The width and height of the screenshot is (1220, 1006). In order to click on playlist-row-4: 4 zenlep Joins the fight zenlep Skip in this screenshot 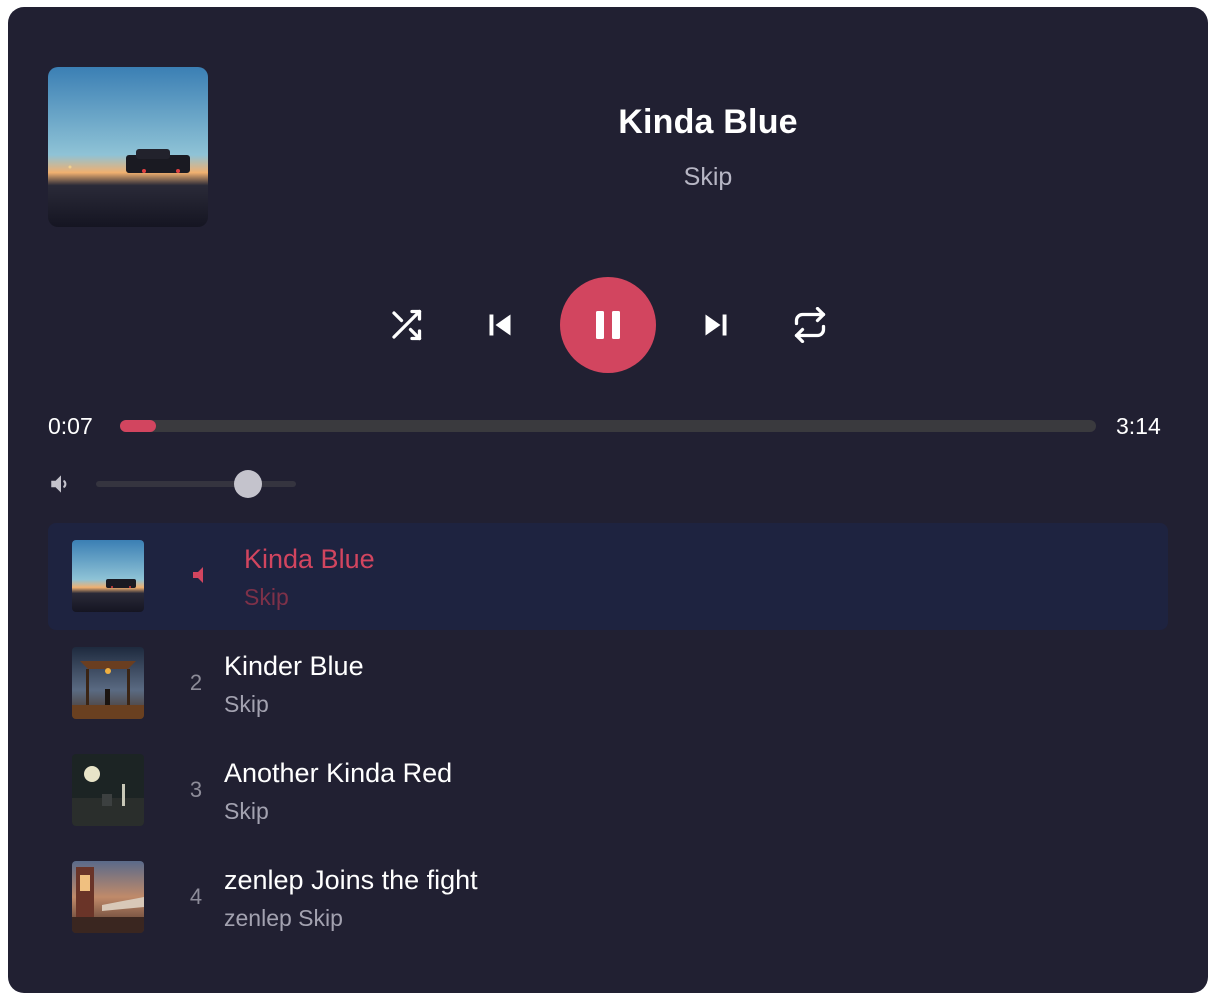, I will do `click(608, 897)`.